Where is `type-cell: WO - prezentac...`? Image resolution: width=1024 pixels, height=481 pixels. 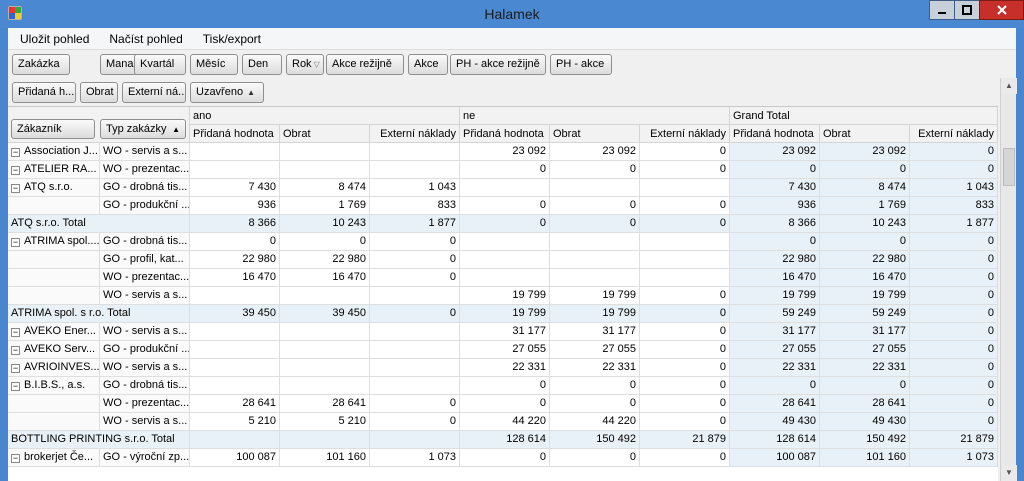 type-cell: WO - prezentac... is located at coordinates (145, 404).